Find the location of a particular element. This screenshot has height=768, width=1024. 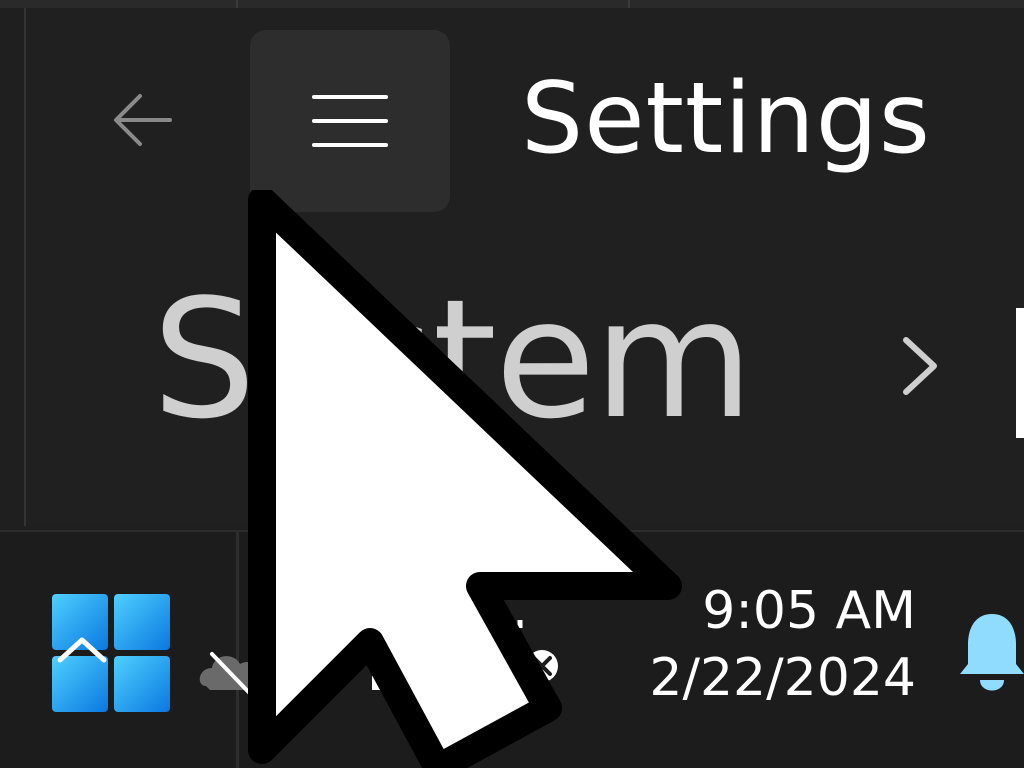

notification-bell-icon is located at coordinates (990, 655).